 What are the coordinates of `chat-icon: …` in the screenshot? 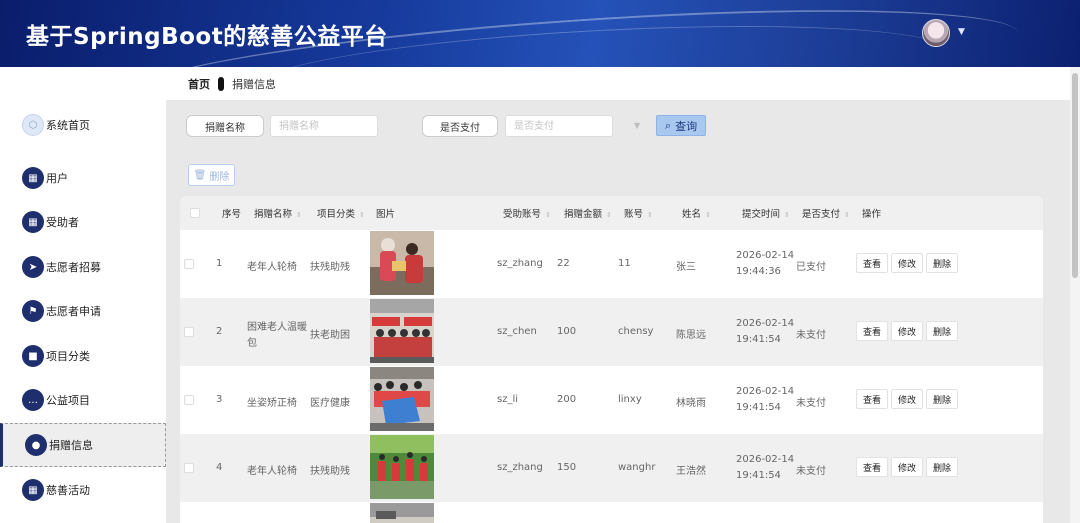 It's located at (33, 400).